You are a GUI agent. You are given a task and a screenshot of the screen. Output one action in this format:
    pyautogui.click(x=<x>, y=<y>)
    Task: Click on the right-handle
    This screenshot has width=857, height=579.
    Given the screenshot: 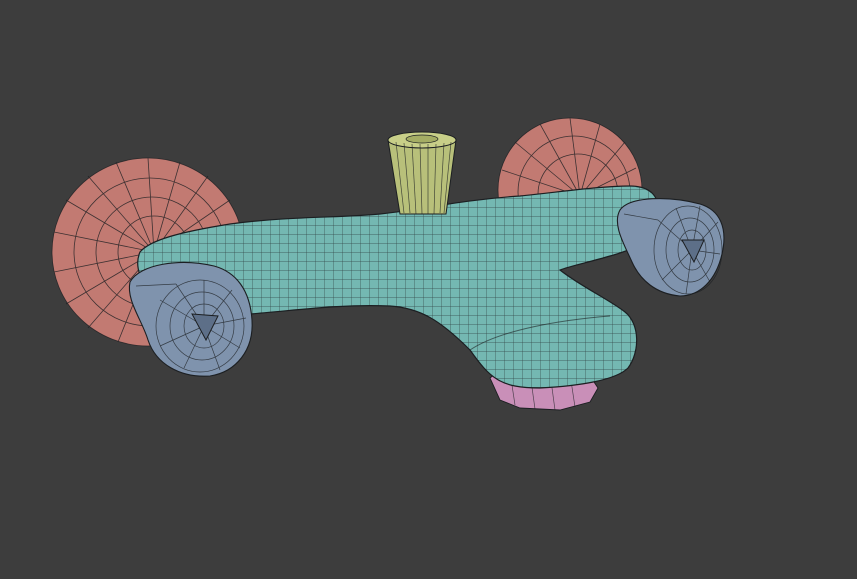 What is the action you would take?
    pyautogui.click(x=670, y=247)
    